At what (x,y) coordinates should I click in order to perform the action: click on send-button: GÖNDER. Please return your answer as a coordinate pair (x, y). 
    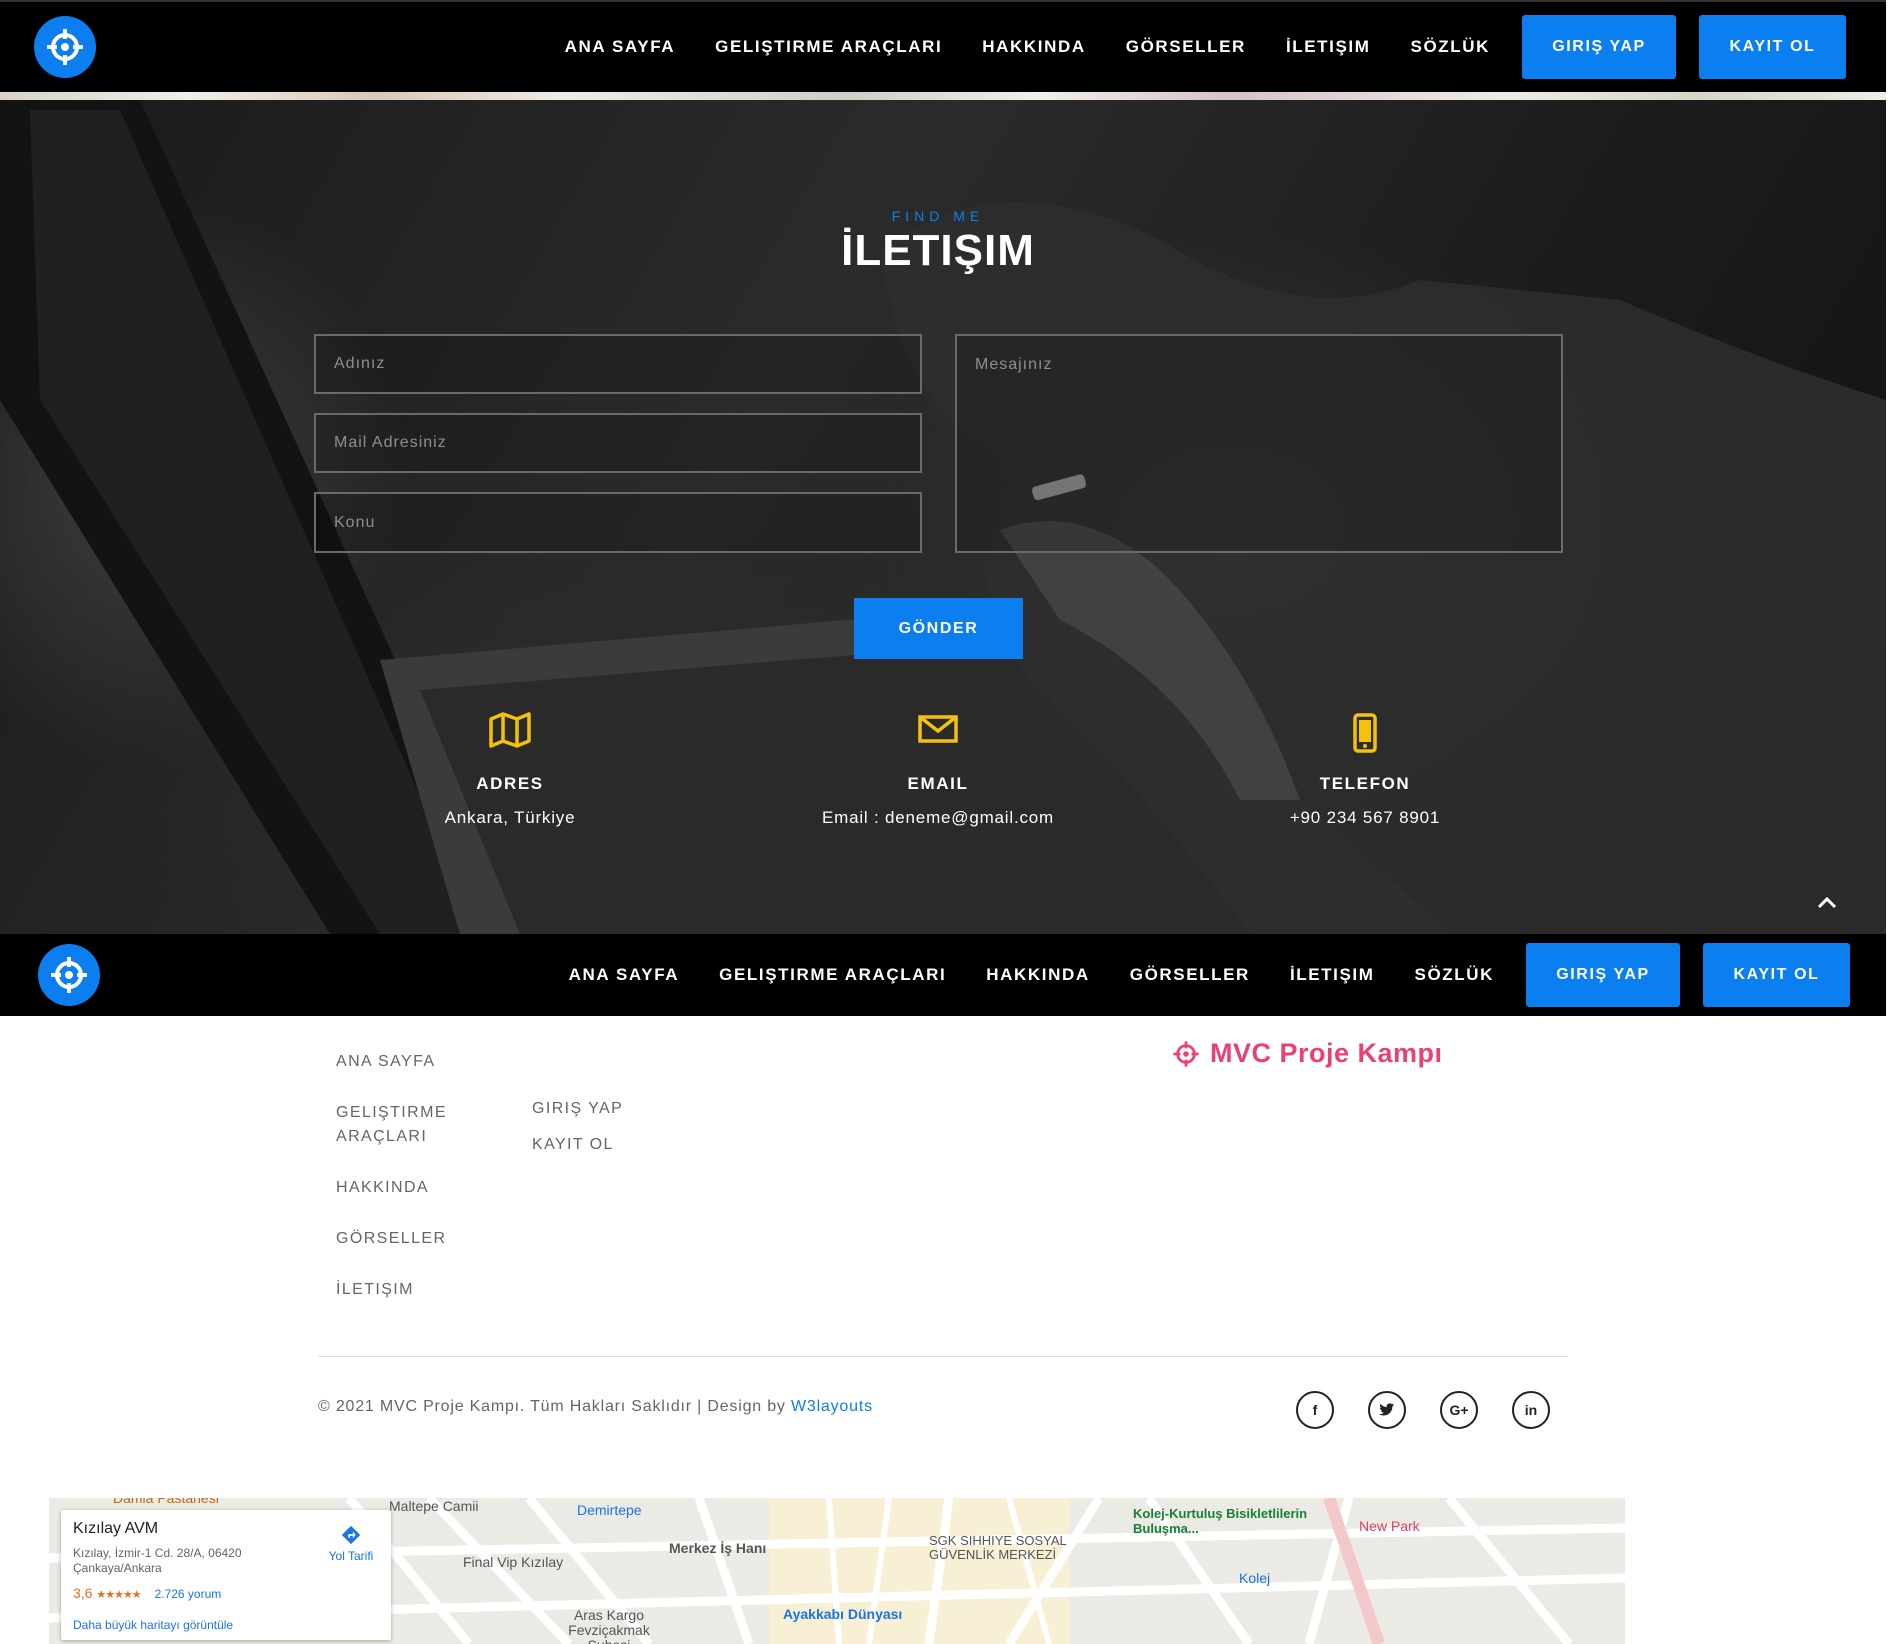
    Looking at the image, I should click on (938, 628).